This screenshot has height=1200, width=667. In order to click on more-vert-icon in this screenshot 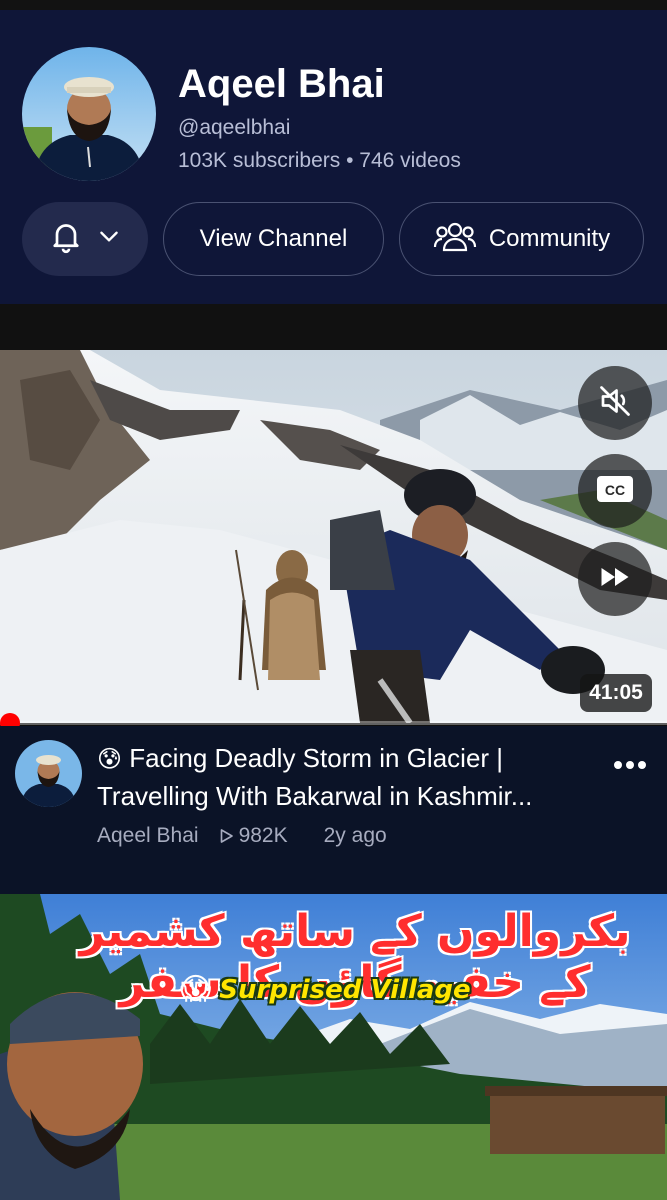, I will do `click(630, 766)`.